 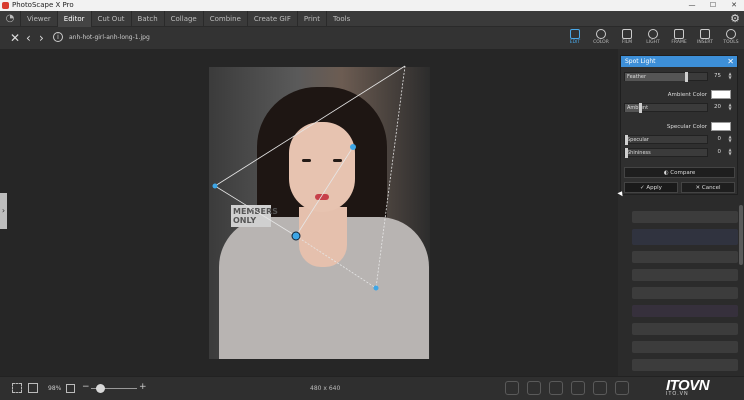 I want to click on apply-button: ✓ Apply, so click(x=651, y=187).